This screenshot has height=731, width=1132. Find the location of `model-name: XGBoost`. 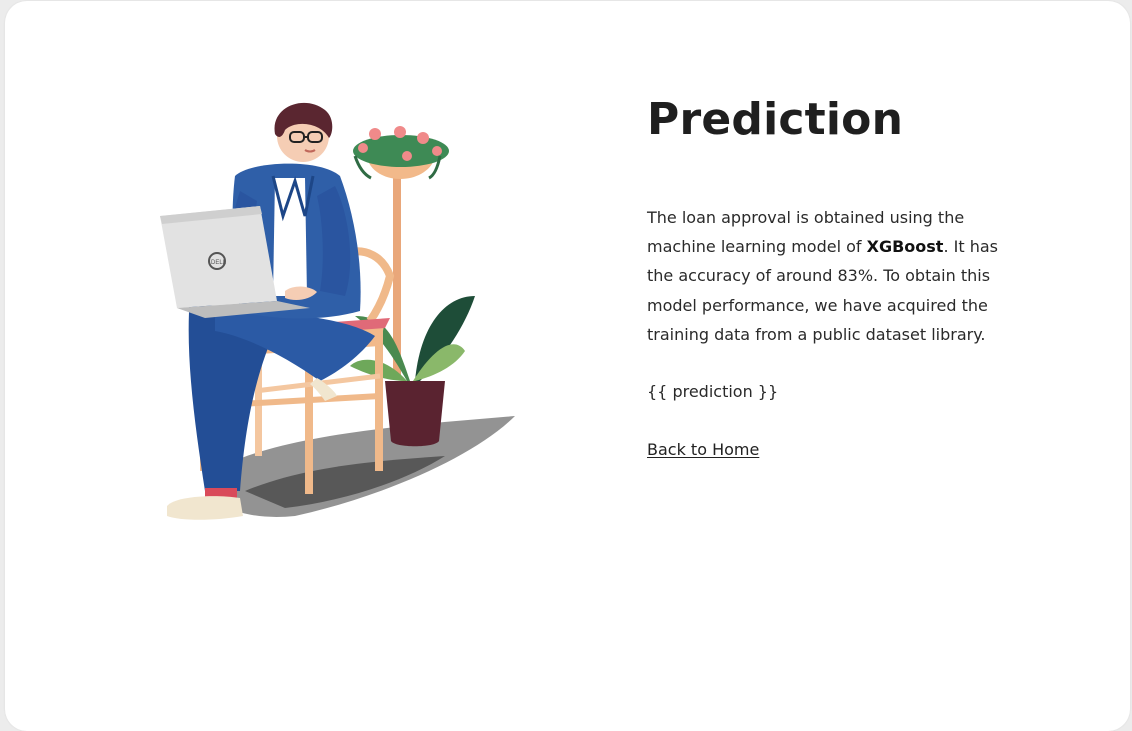

model-name: XGBoost is located at coordinates (905, 247).